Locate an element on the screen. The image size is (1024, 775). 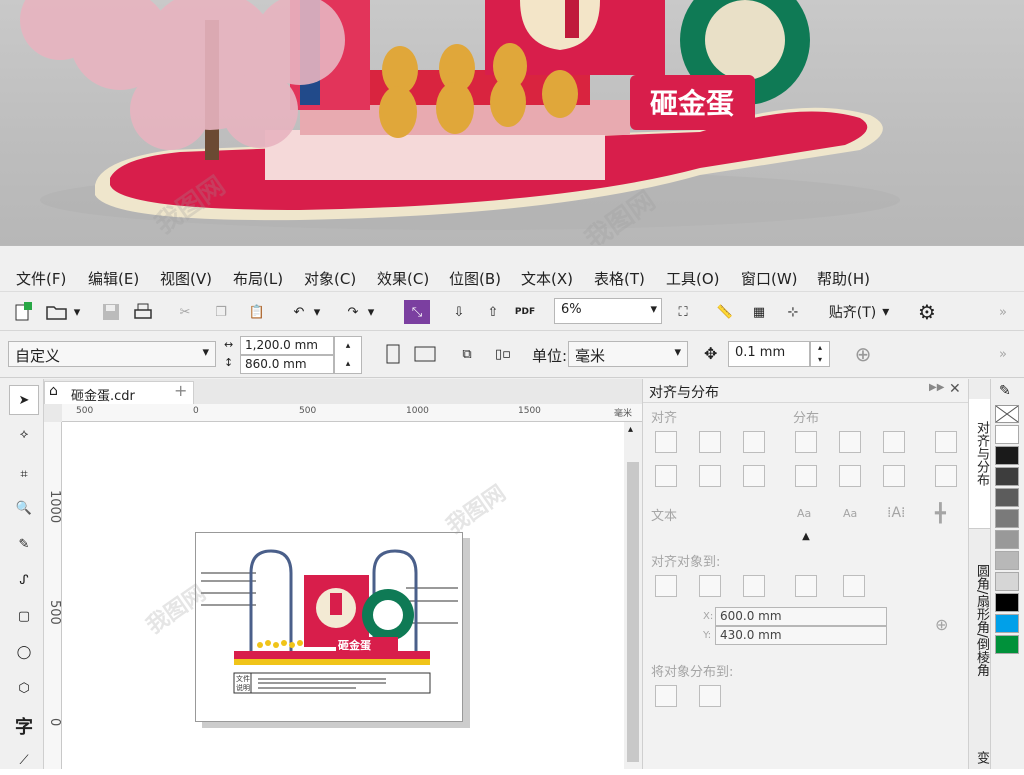
align-y-input: 430.0 mm is located at coordinates (801, 635).